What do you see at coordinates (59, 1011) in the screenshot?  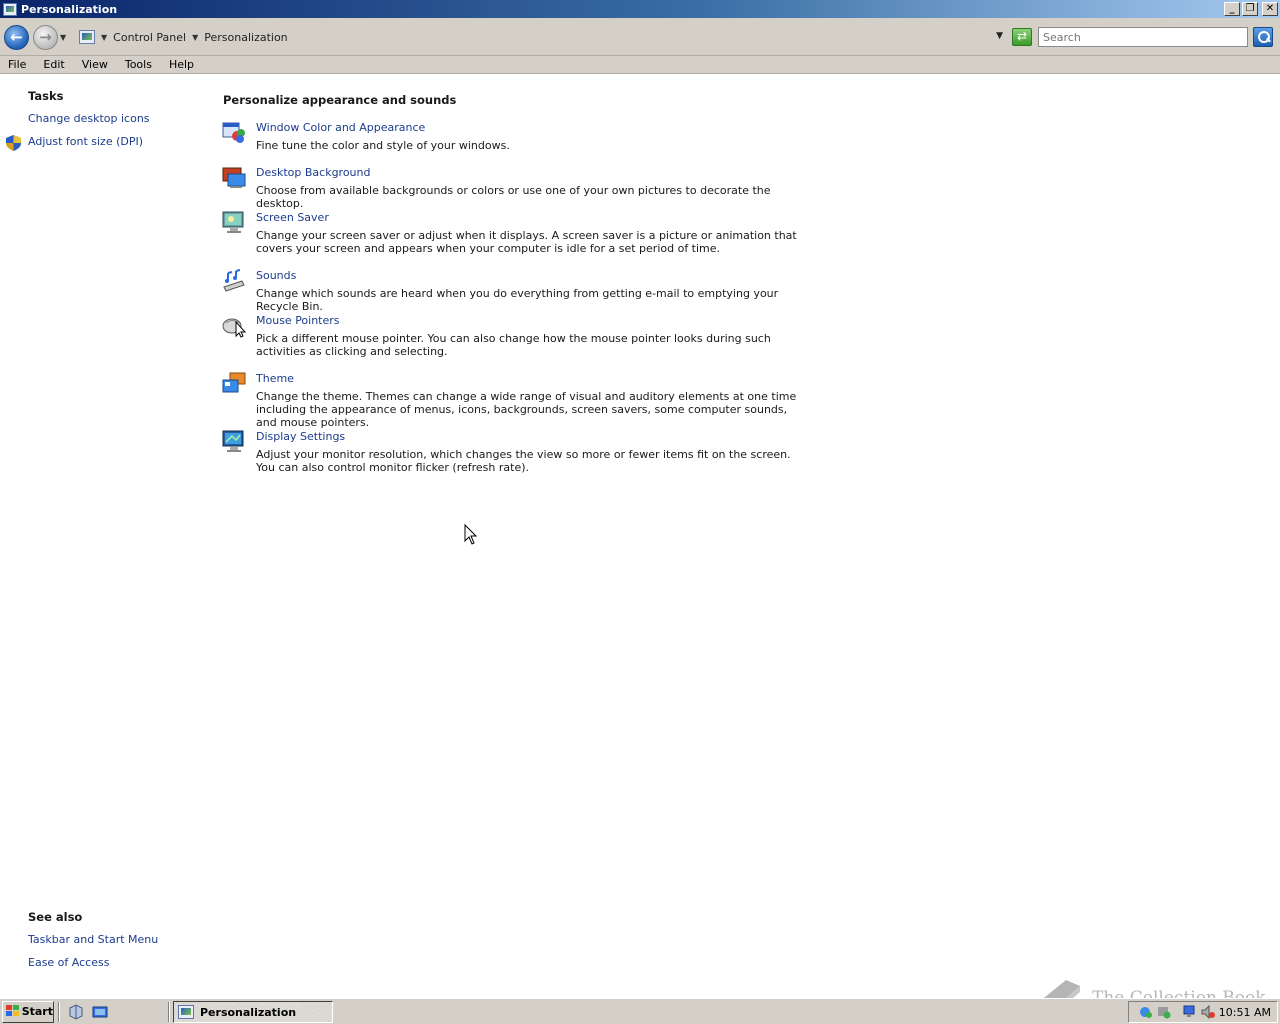 I see `quick-launch-separator` at bounding box center [59, 1011].